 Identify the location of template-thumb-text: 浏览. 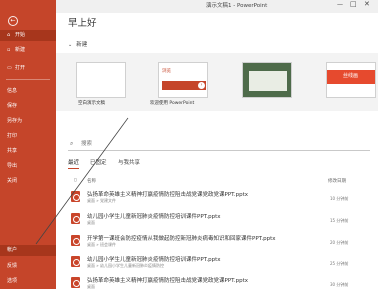
(166, 71).